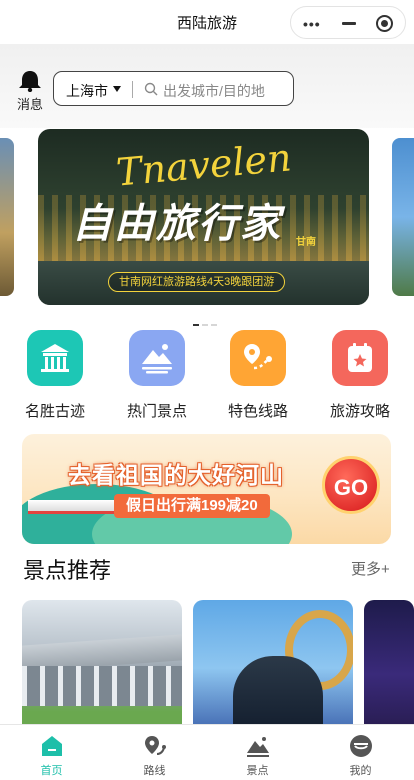 This screenshot has height=780, width=414. What do you see at coordinates (87, 91) in the screenshot?
I see `city-selector: 上海市` at bounding box center [87, 91].